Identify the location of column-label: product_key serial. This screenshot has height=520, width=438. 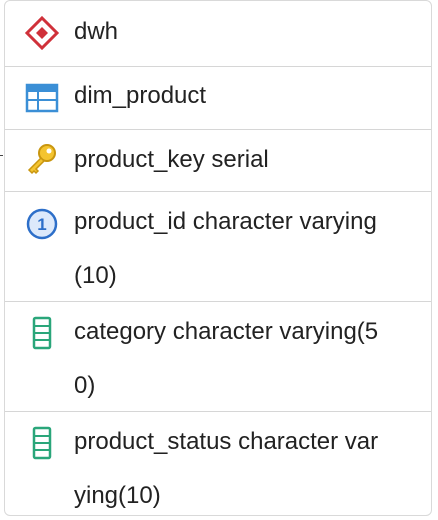
(171, 159).